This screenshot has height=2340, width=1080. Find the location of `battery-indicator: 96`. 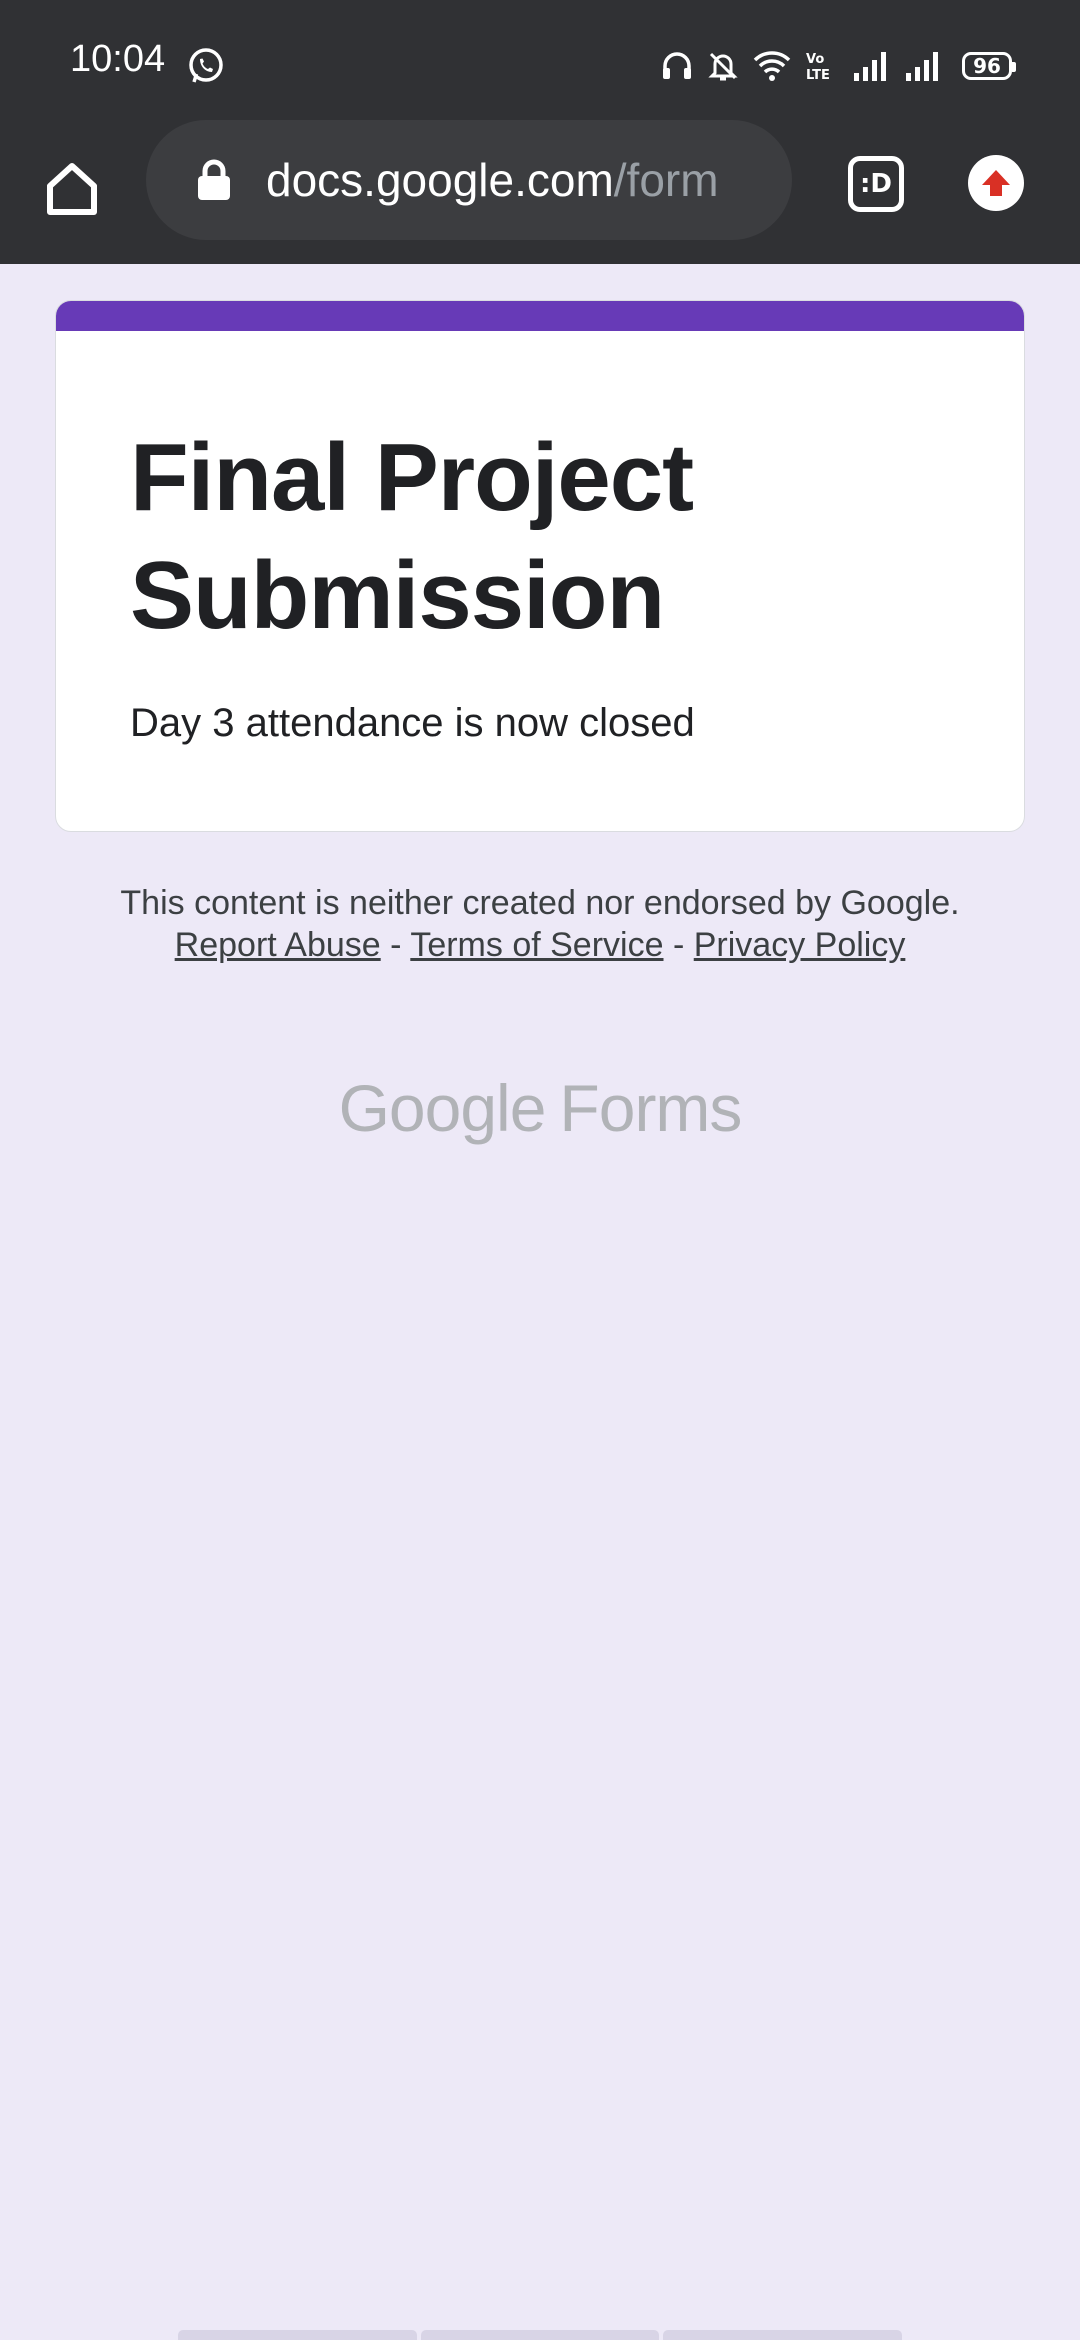

battery-indicator: 96 is located at coordinates (989, 66).